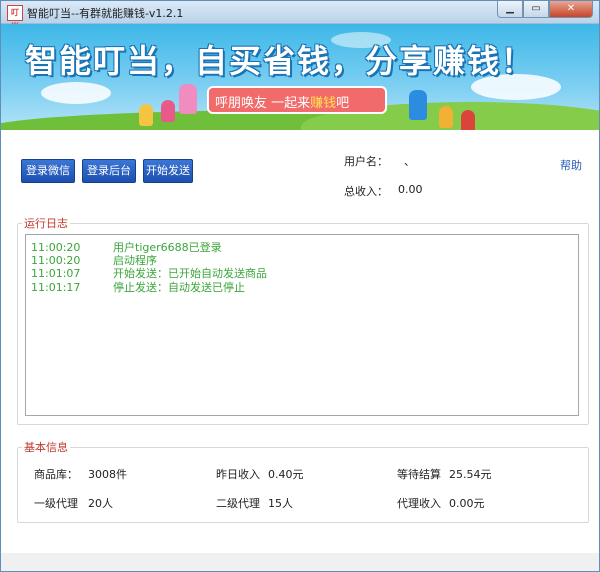  I want to click on ribbon-highlight: 赚钱, so click(323, 103).